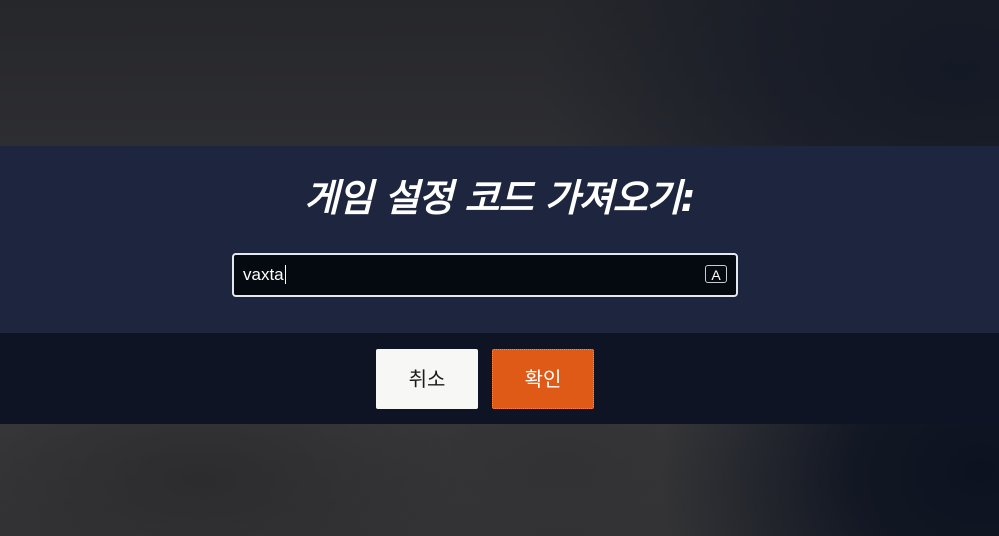 The width and height of the screenshot is (999, 536). I want to click on text-caret, so click(285, 274).